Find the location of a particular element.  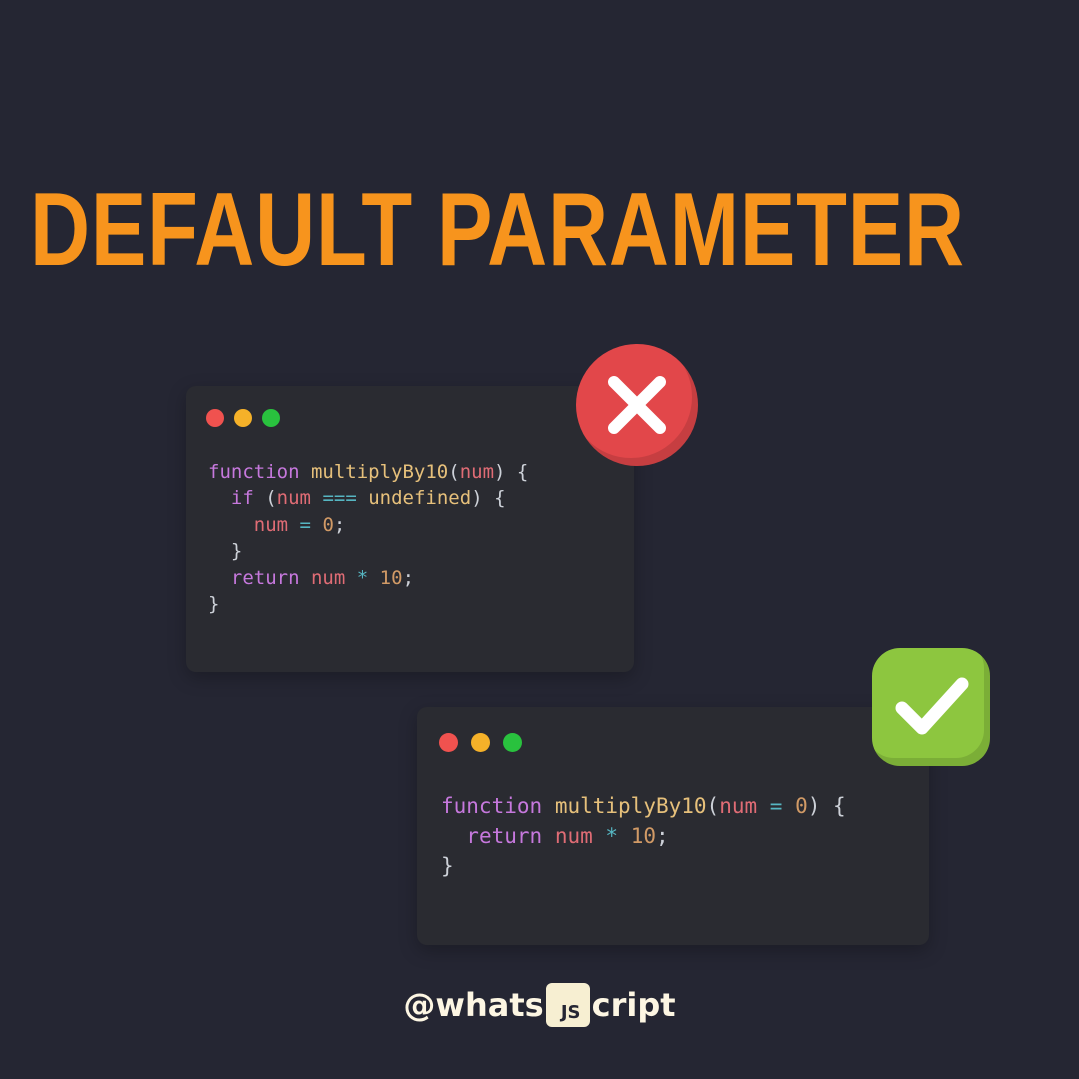

checkmark-icon is located at coordinates (931, 707).